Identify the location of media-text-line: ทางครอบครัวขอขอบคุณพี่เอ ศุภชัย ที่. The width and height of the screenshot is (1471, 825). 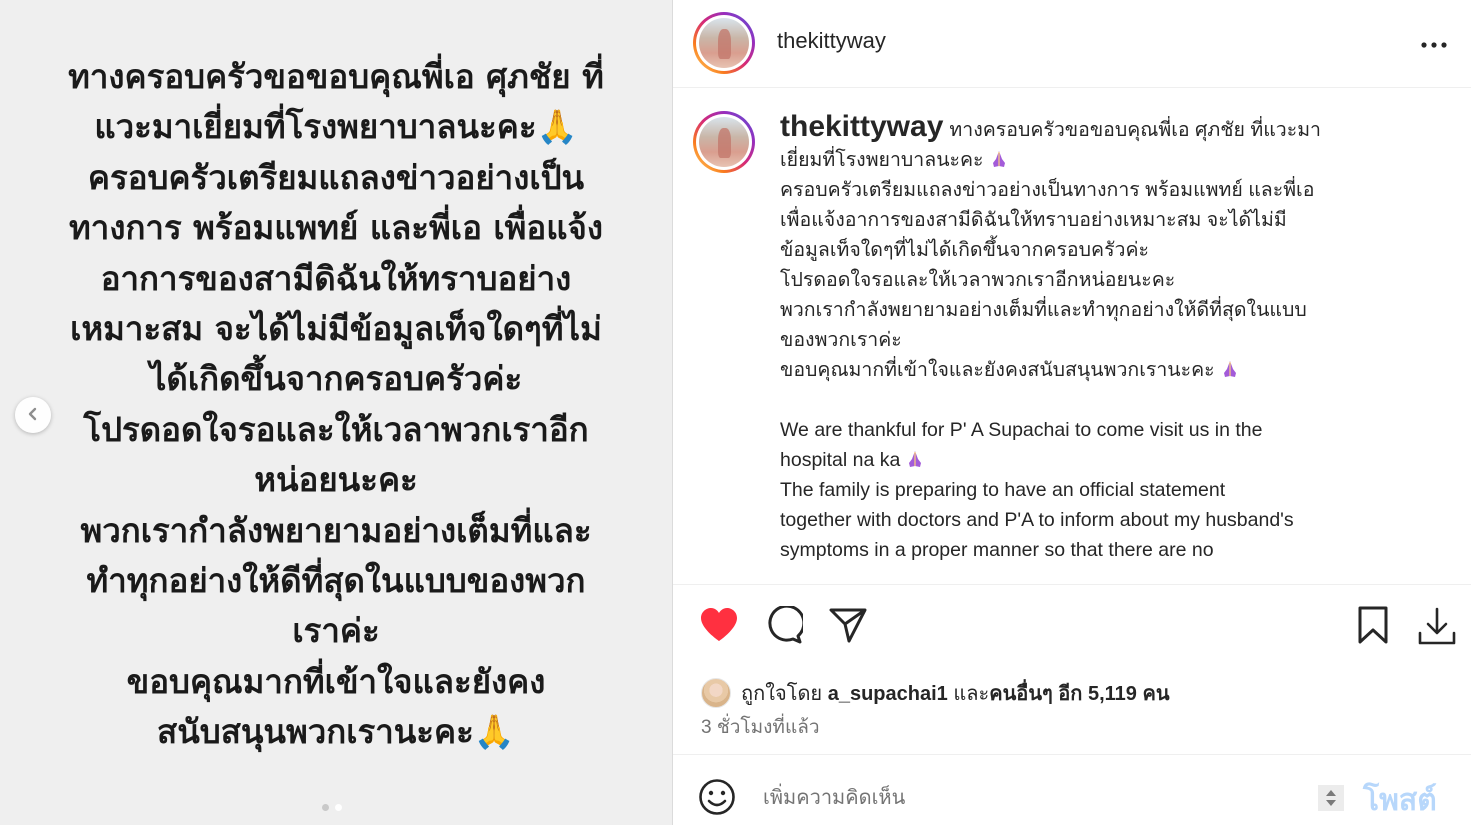
(336, 76).